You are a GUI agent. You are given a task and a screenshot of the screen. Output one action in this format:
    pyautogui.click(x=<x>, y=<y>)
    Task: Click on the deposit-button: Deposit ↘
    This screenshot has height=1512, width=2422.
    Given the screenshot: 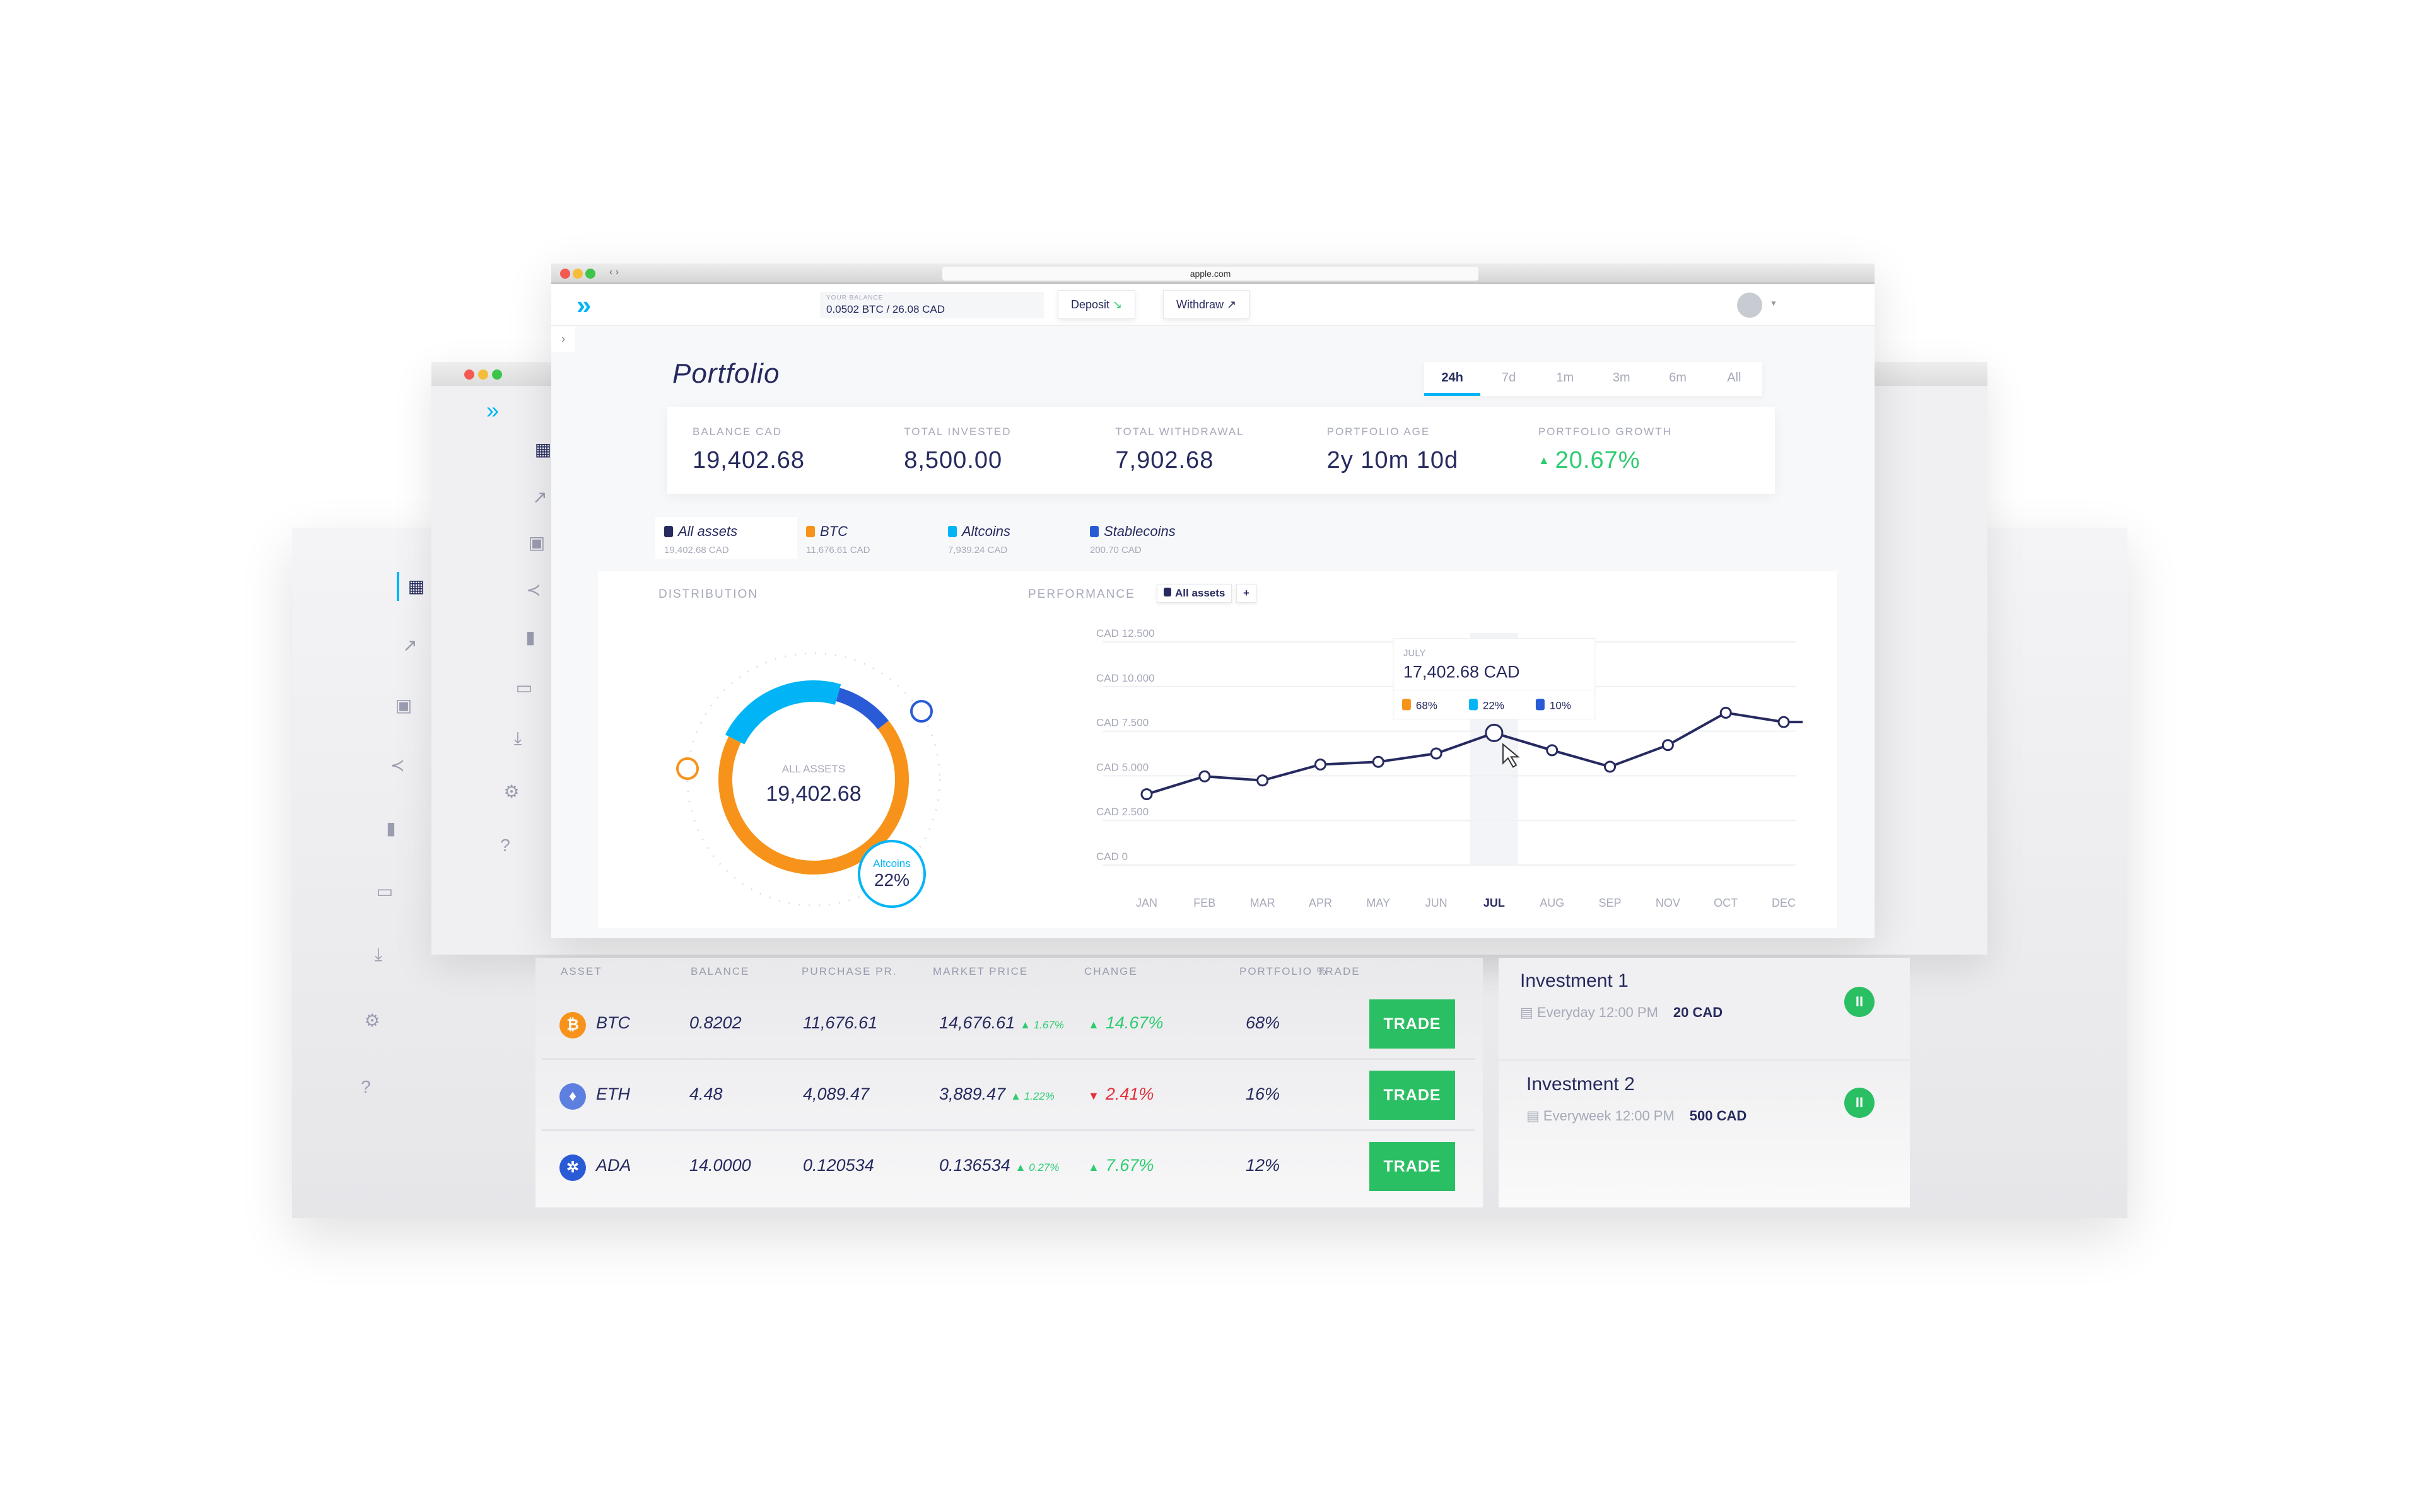 What is the action you would take?
    pyautogui.click(x=1097, y=305)
    